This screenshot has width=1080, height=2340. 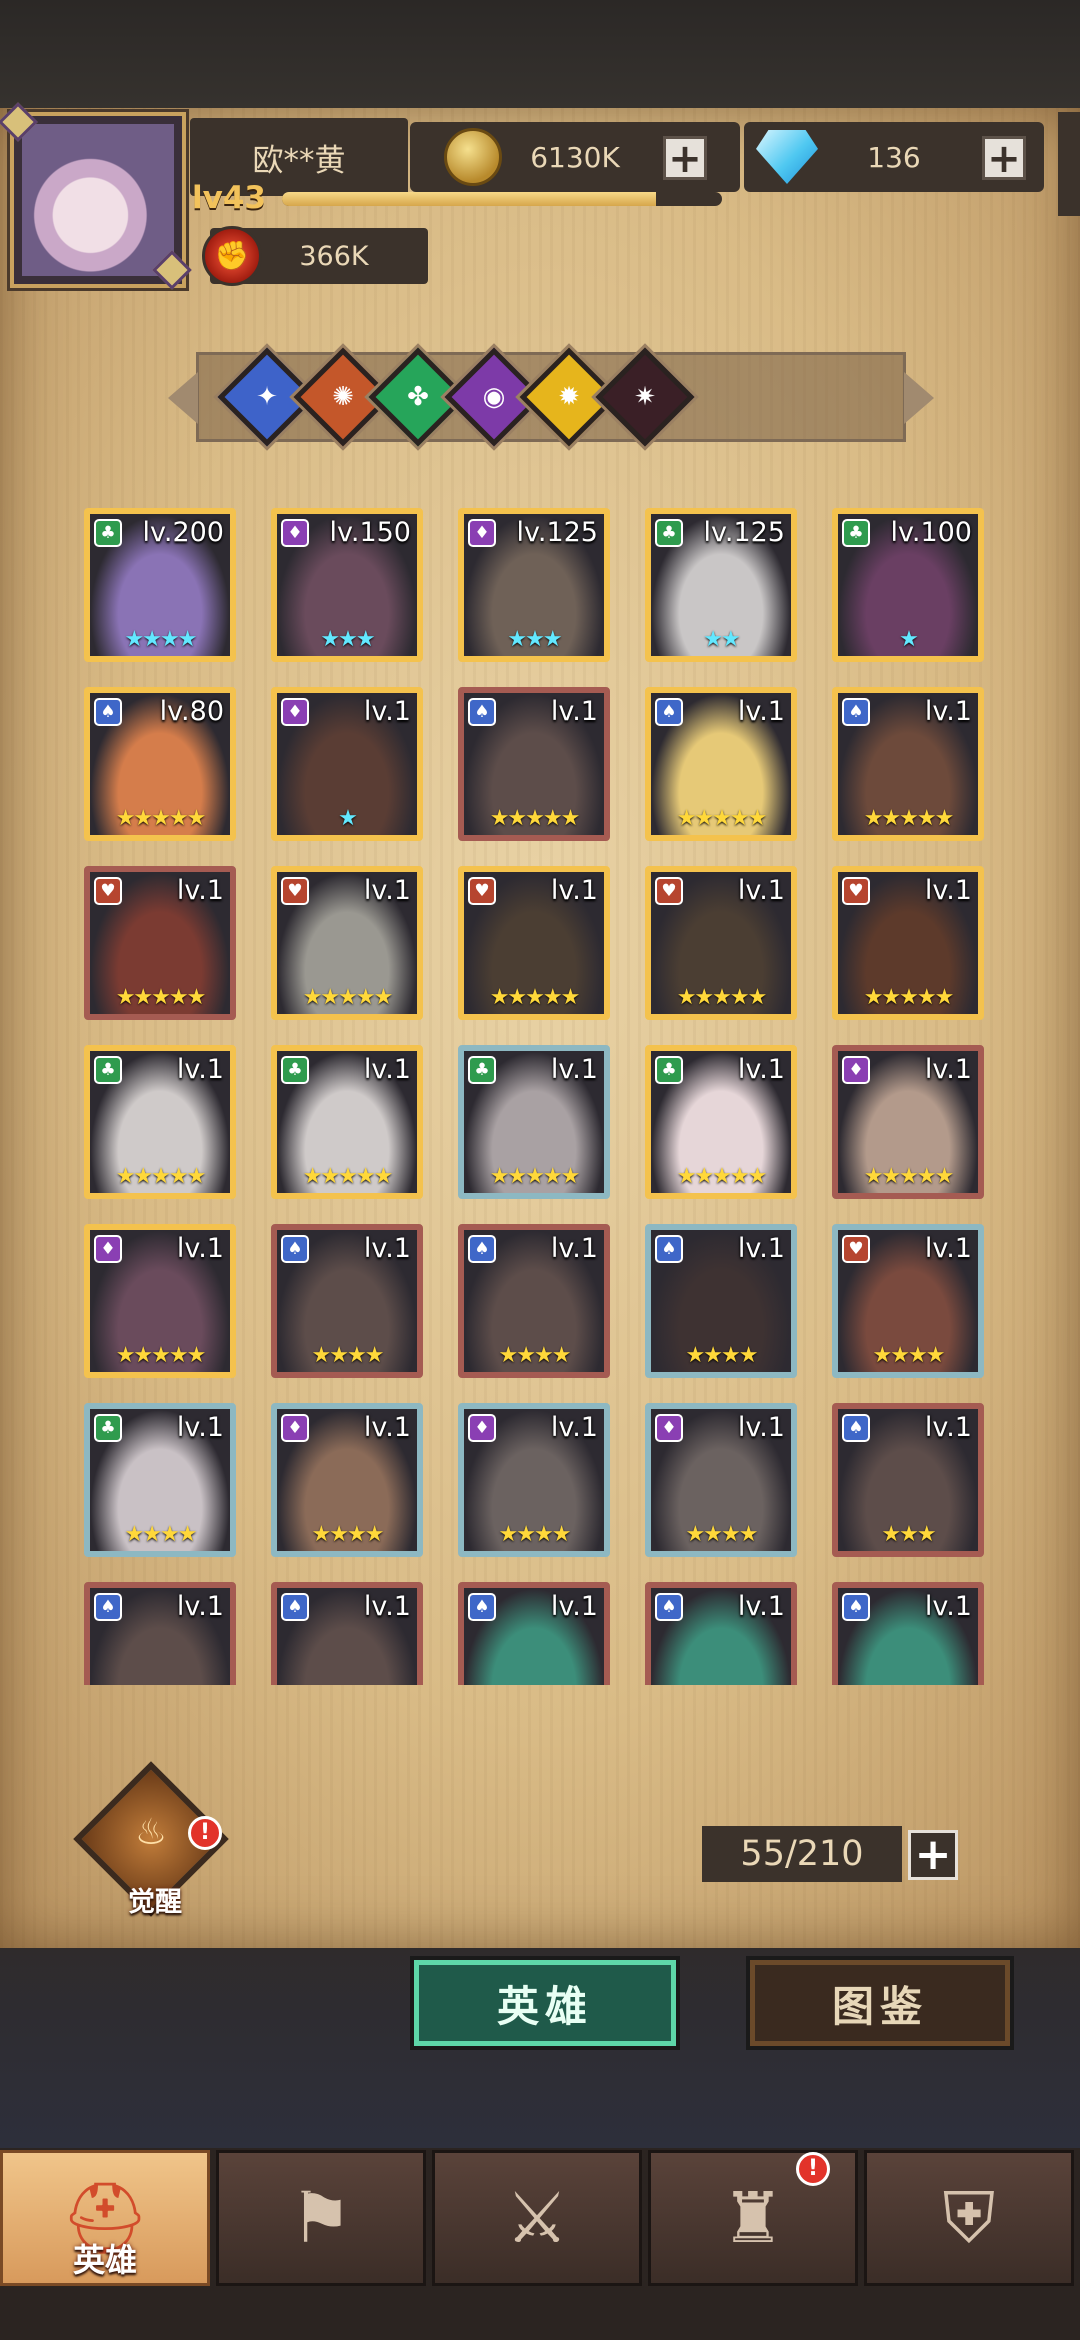 What do you see at coordinates (418, 397) in the screenshot?
I see `faction-glyph: ✤` at bounding box center [418, 397].